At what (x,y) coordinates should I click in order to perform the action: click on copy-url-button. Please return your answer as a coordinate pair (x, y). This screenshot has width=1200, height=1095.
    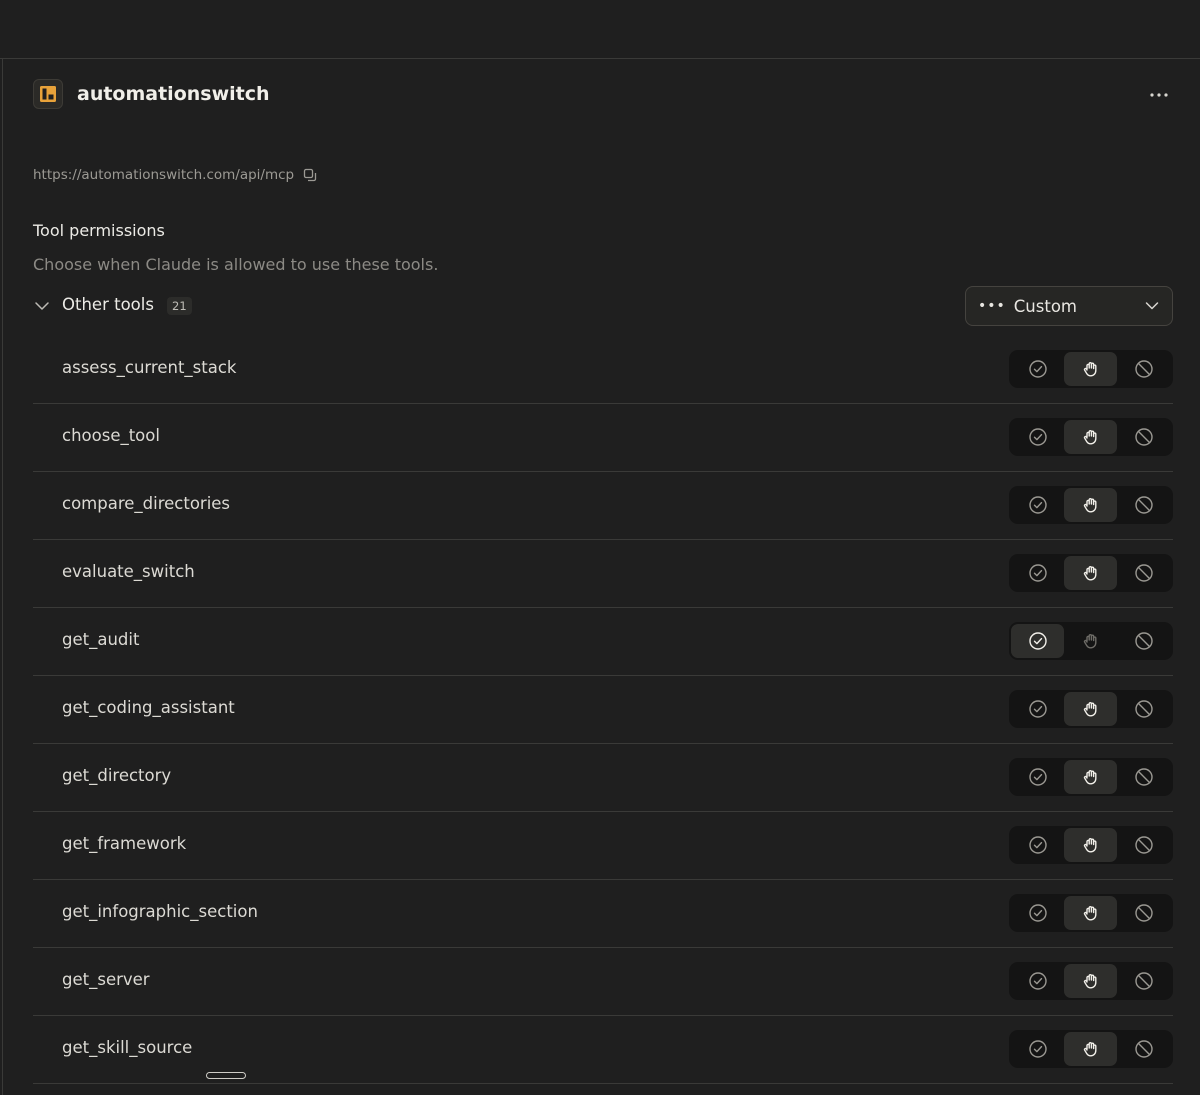
    Looking at the image, I should click on (310, 175).